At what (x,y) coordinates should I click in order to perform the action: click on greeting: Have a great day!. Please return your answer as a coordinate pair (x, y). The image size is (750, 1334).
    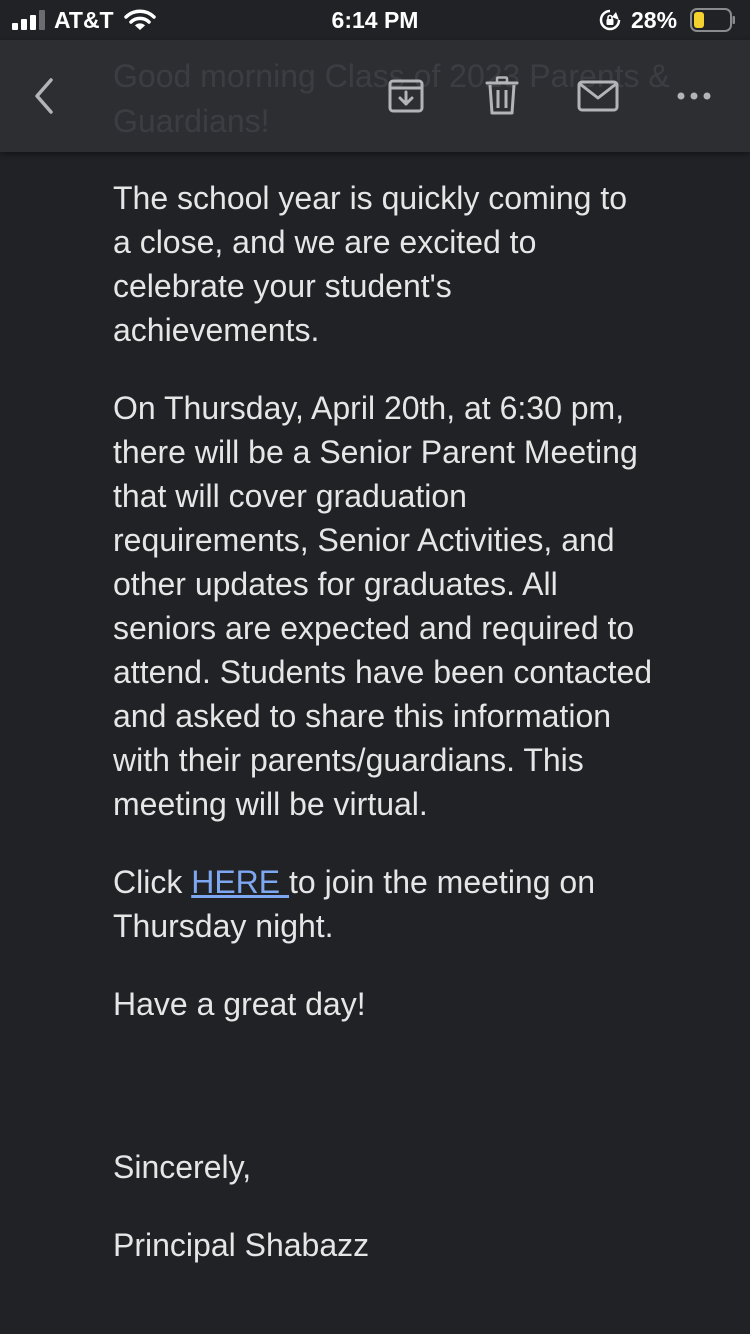
    Looking at the image, I should click on (239, 1004).